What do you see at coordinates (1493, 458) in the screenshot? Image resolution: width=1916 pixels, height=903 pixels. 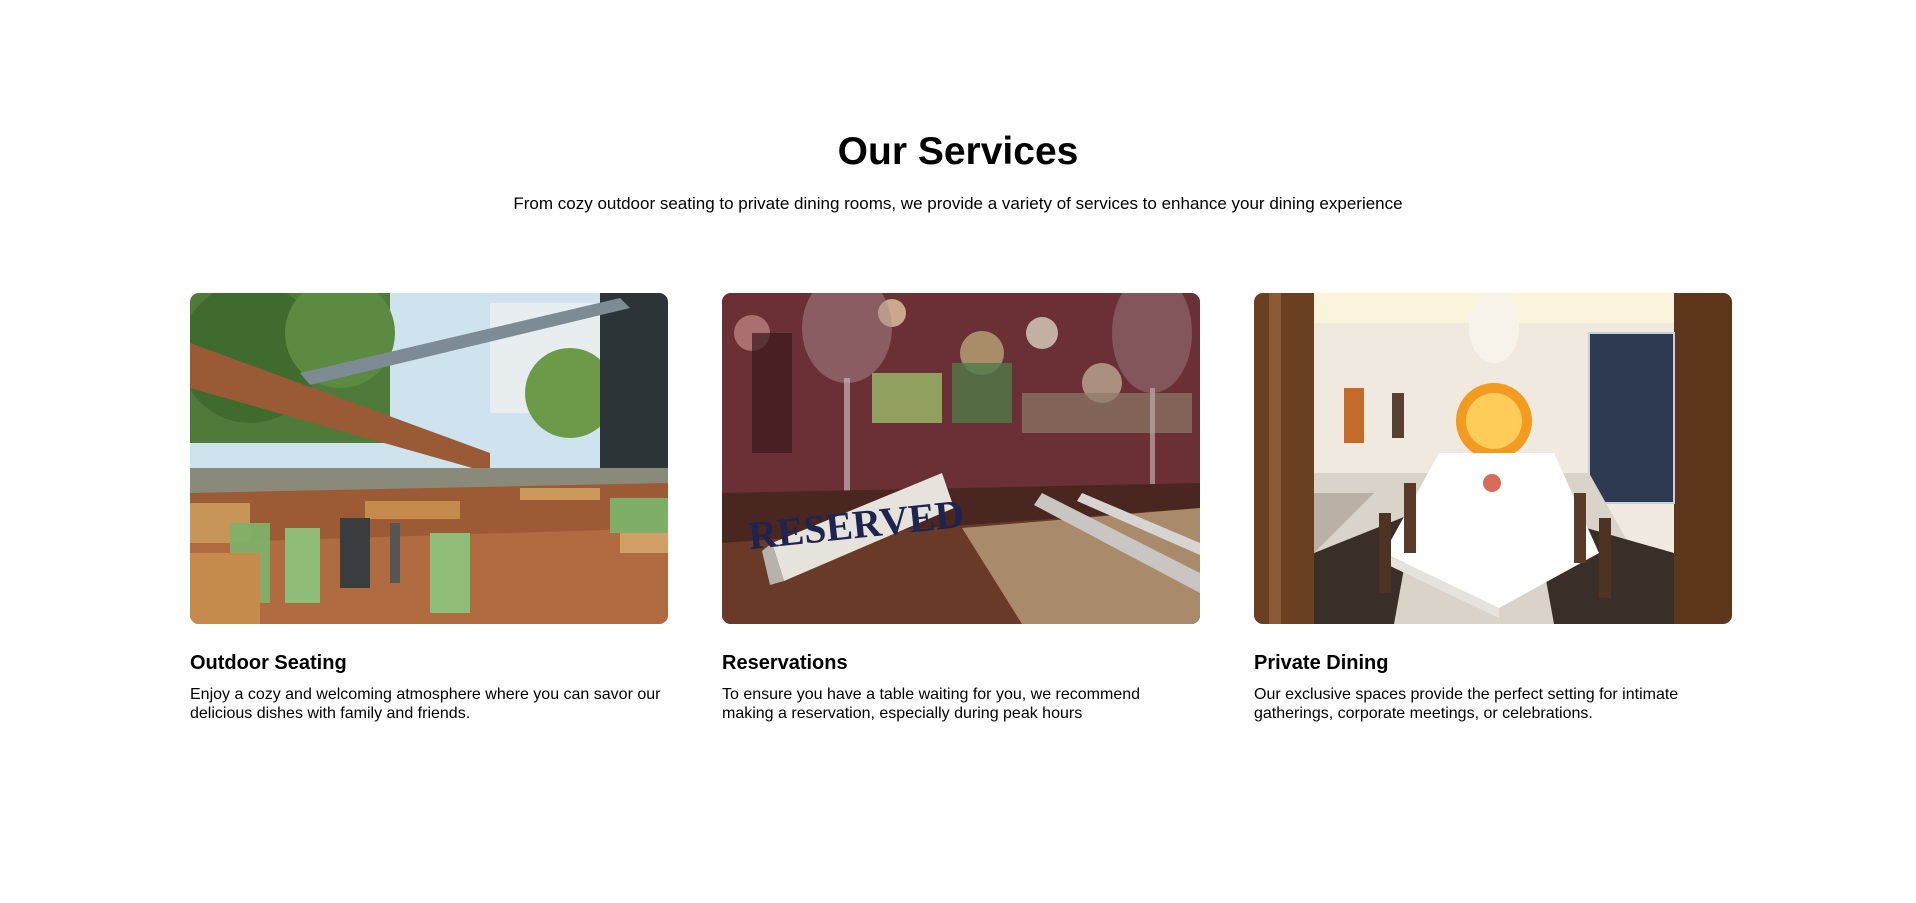 I see `private-dining-room-photo` at bounding box center [1493, 458].